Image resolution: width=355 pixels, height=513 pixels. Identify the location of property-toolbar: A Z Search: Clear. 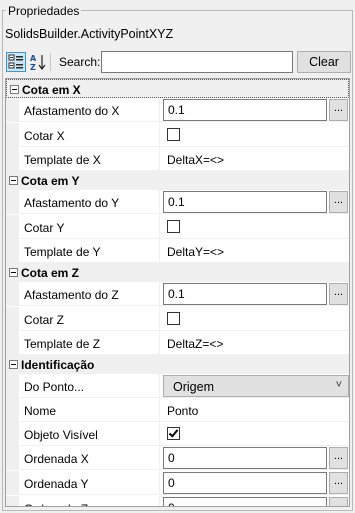
(178, 62).